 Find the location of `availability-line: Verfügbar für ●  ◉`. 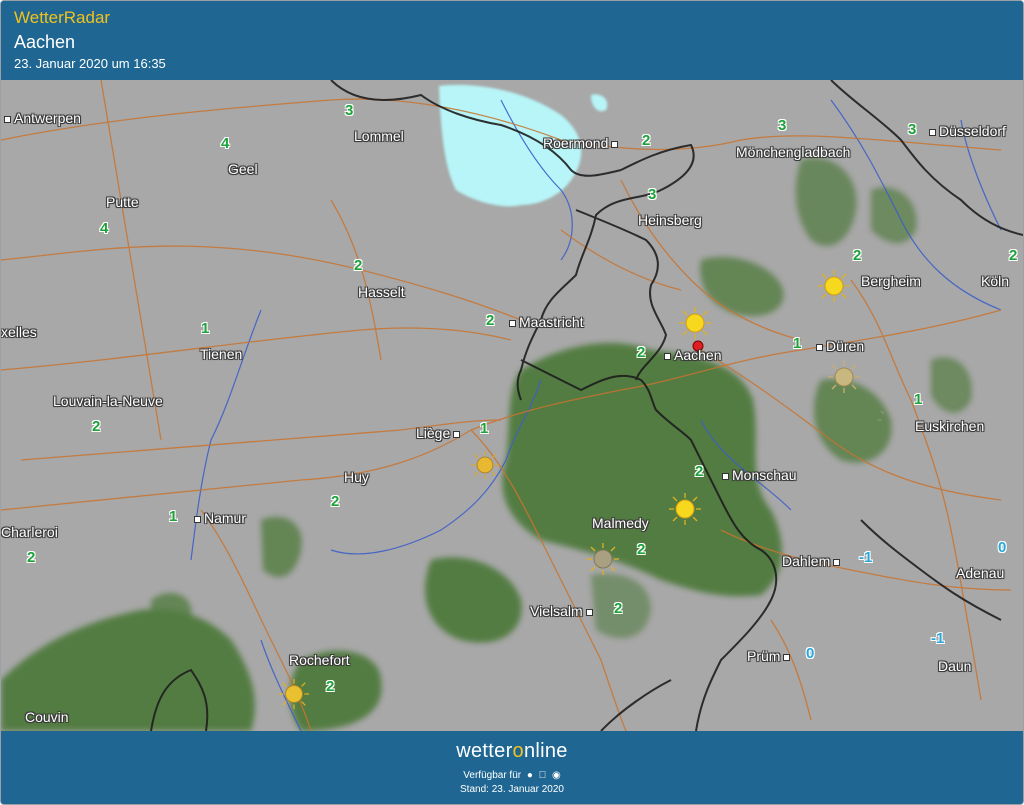

availability-line: Verfügbar für ●  ◉ is located at coordinates (512, 775).